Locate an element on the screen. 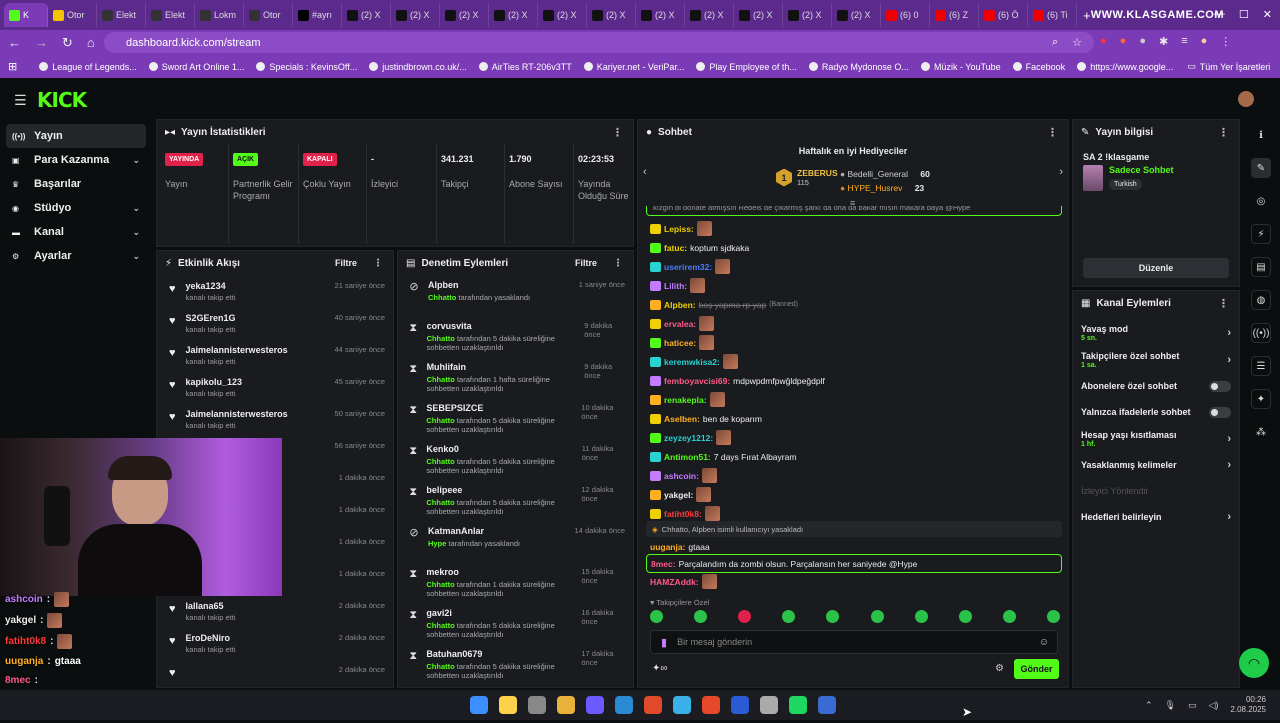 The height and width of the screenshot is (723, 1280). bookmark-item: Müzik - YouTube is located at coordinates (960, 67).